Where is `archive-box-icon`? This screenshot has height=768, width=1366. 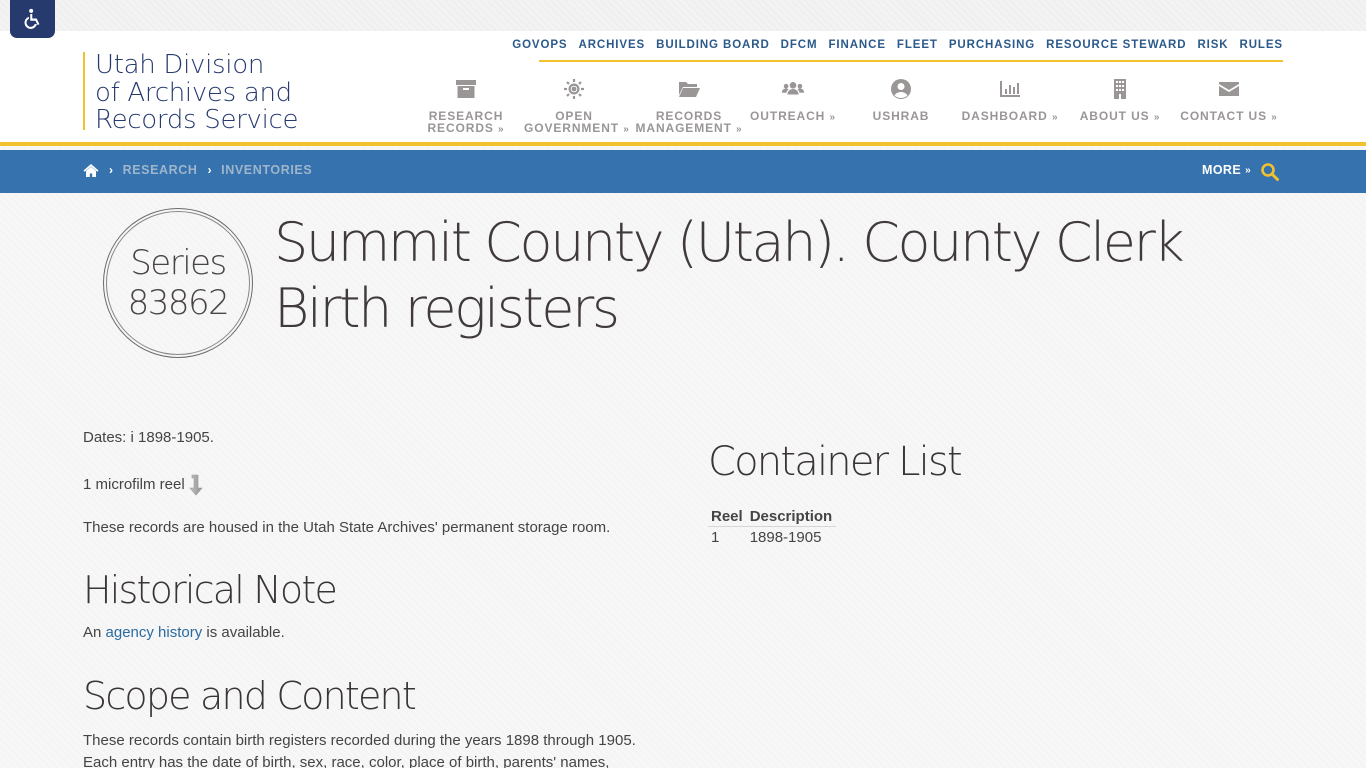
archive-box-icon is located at coordinates (466, 89).